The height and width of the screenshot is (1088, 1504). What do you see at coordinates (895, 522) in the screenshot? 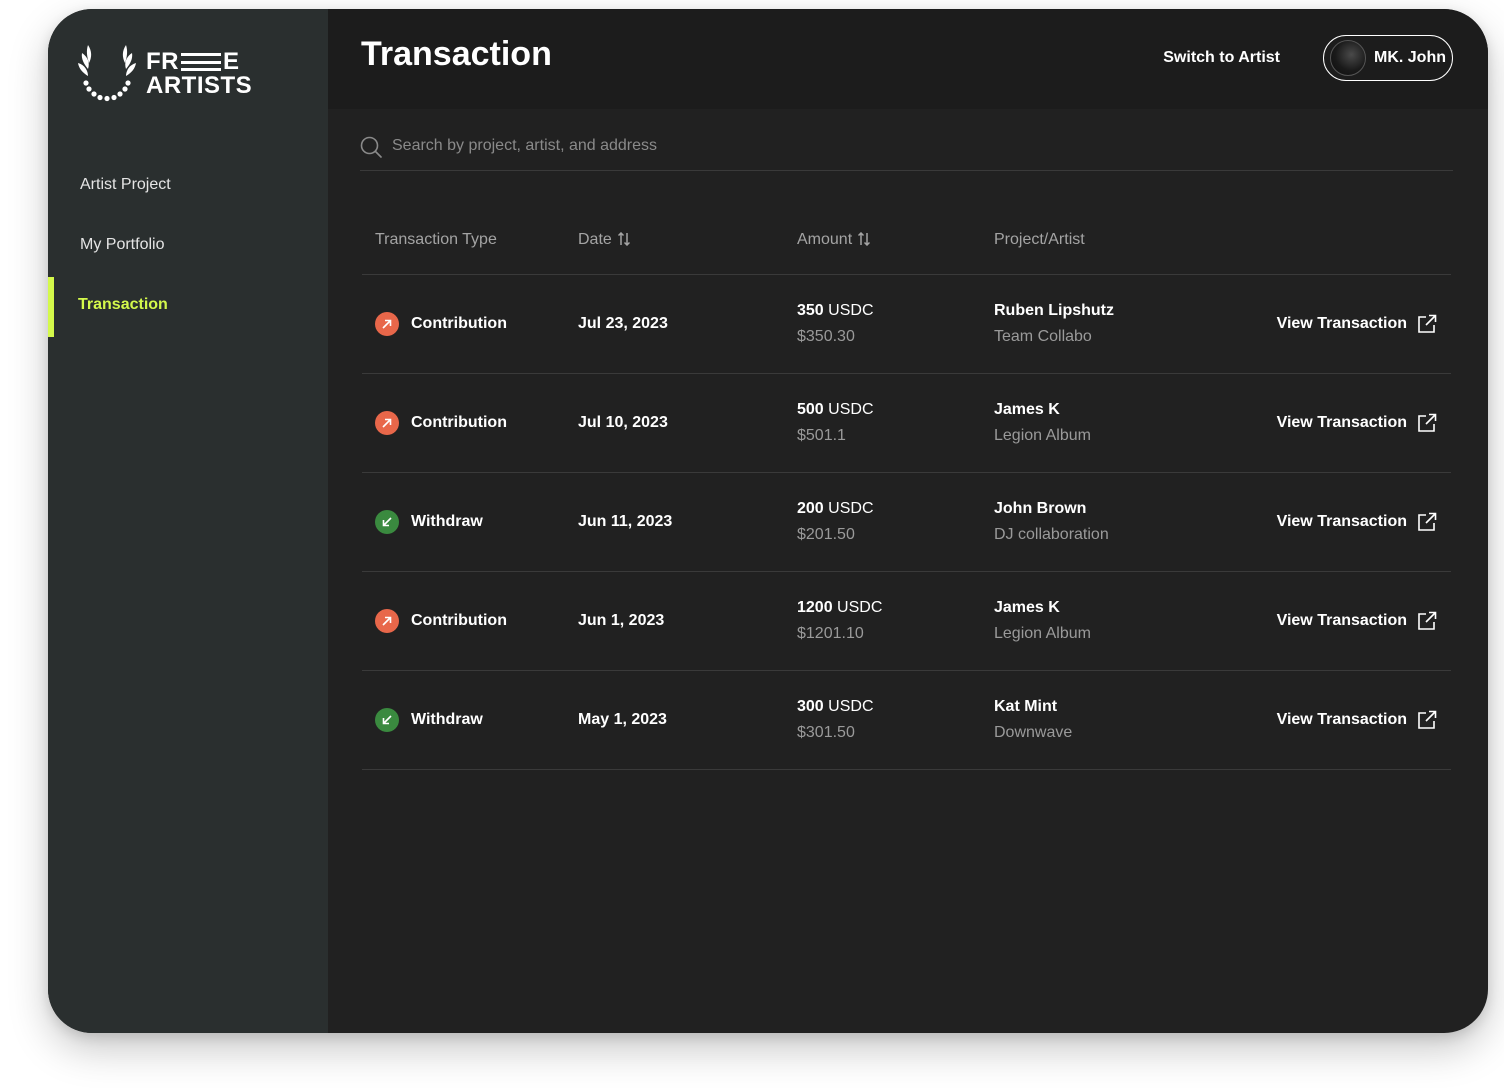
I see `amount-cell: 200 USDC $201.50` at bounding box center [895, 522].